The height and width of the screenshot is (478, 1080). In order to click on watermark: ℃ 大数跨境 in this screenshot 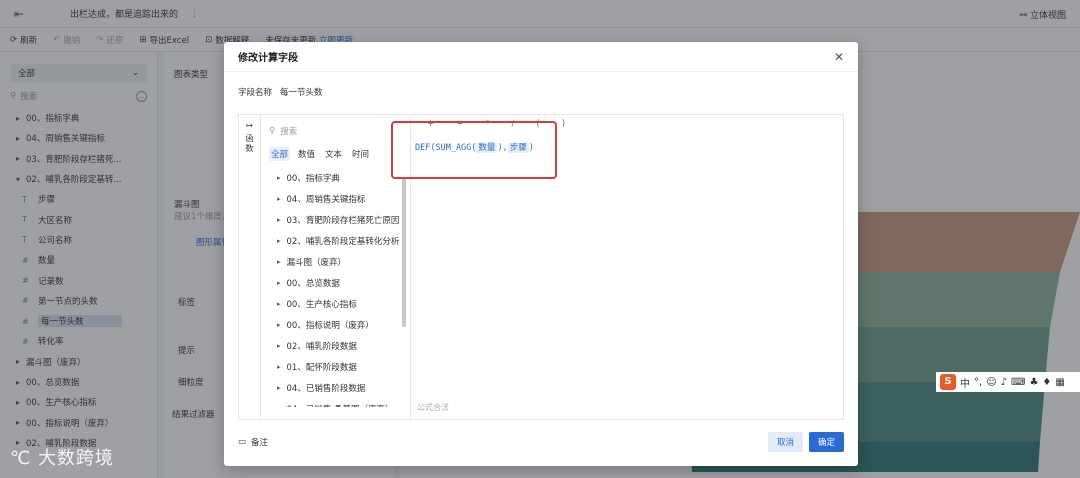, I will do `click(62, 457)`.